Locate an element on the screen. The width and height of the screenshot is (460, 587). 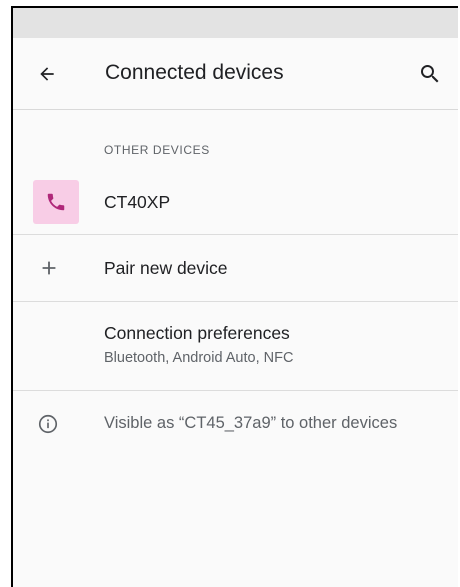
search-button is located at coordinates (430, 74).